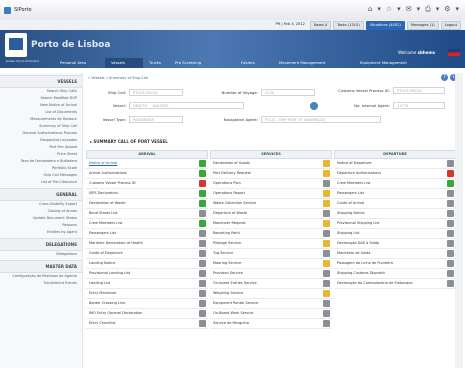 This screenshot has height=368, width=465. Describe the element at coordinates (271, 224) in the screenshot. I see `services-row: Maneuver Request` at that location.